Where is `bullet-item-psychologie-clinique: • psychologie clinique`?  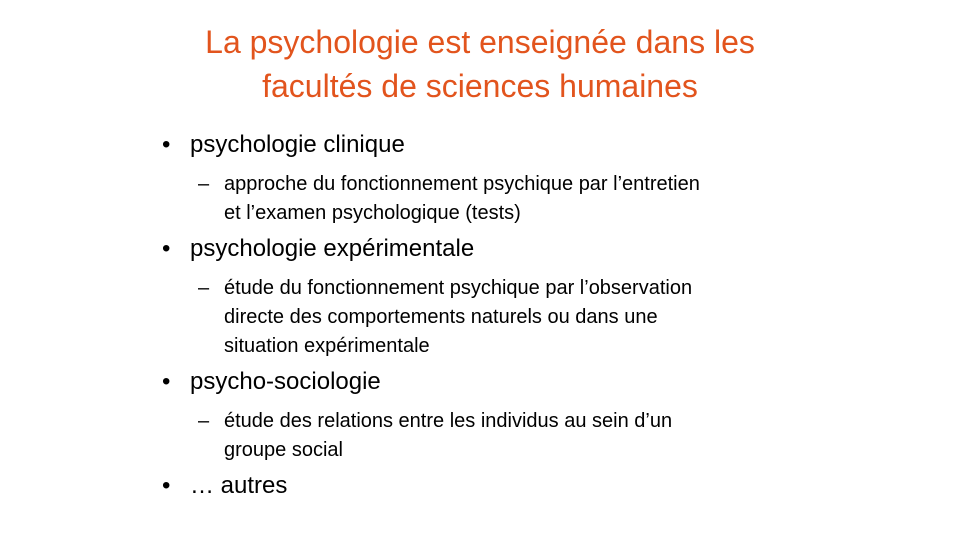
bullet-item-psychologie-clinique: • psychologie clinique is located at coordinates (512, 145).